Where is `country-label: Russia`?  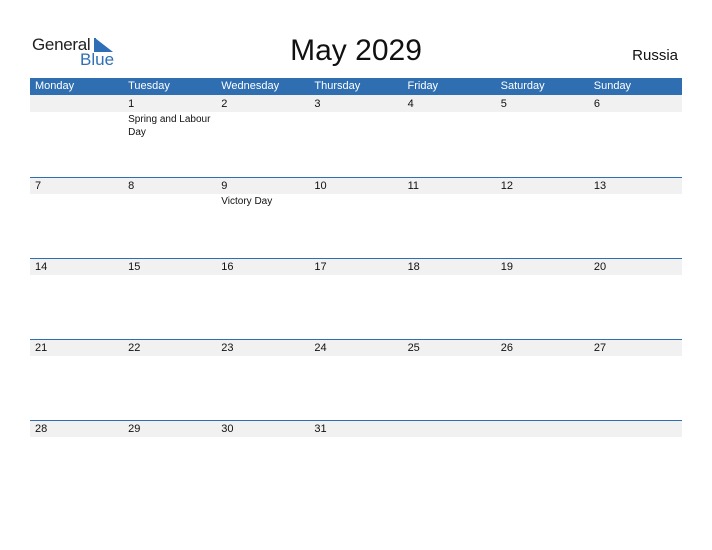
country-label: Russia is located at coordinates (655, 55).